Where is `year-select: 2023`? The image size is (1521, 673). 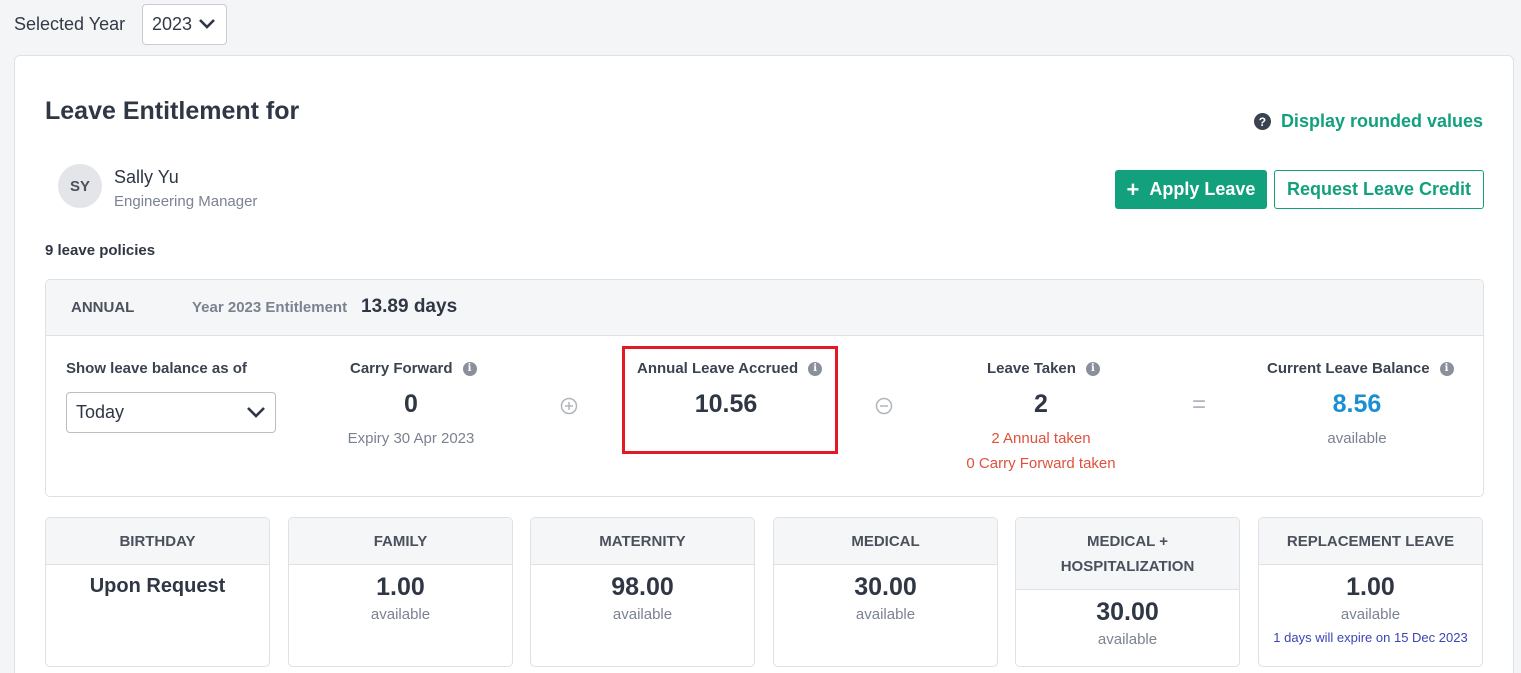 year-select: 2023 is located at coordinates (184, 24).